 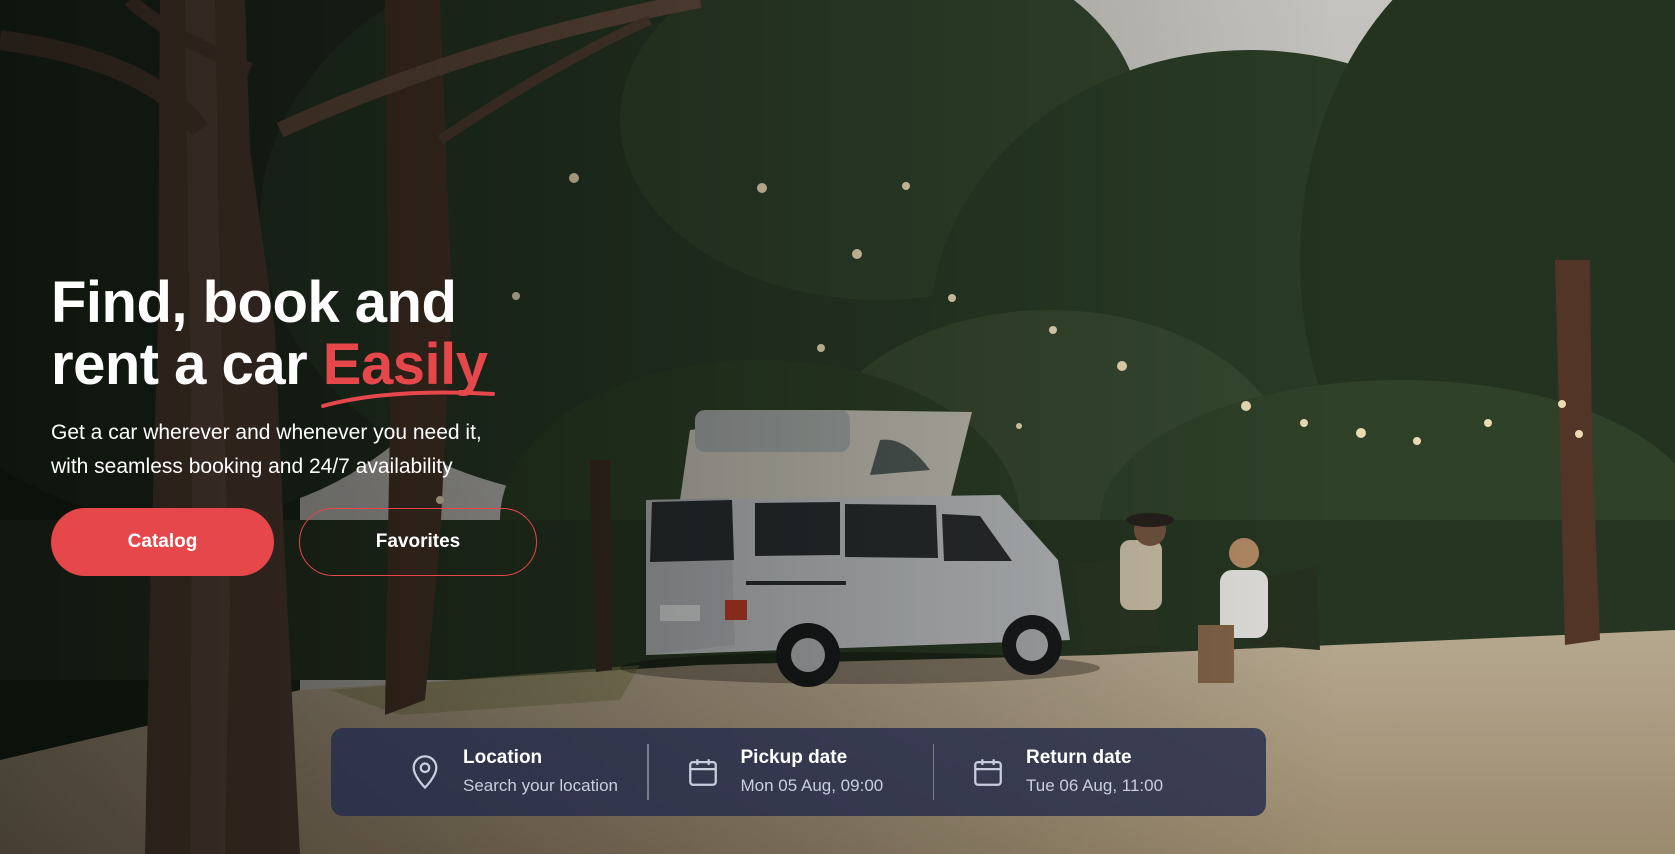 What do you see at coordinates (254, 302) in the screenshot?
I see `headline-line-1: Find, book and` at bounding box center [254, 302].